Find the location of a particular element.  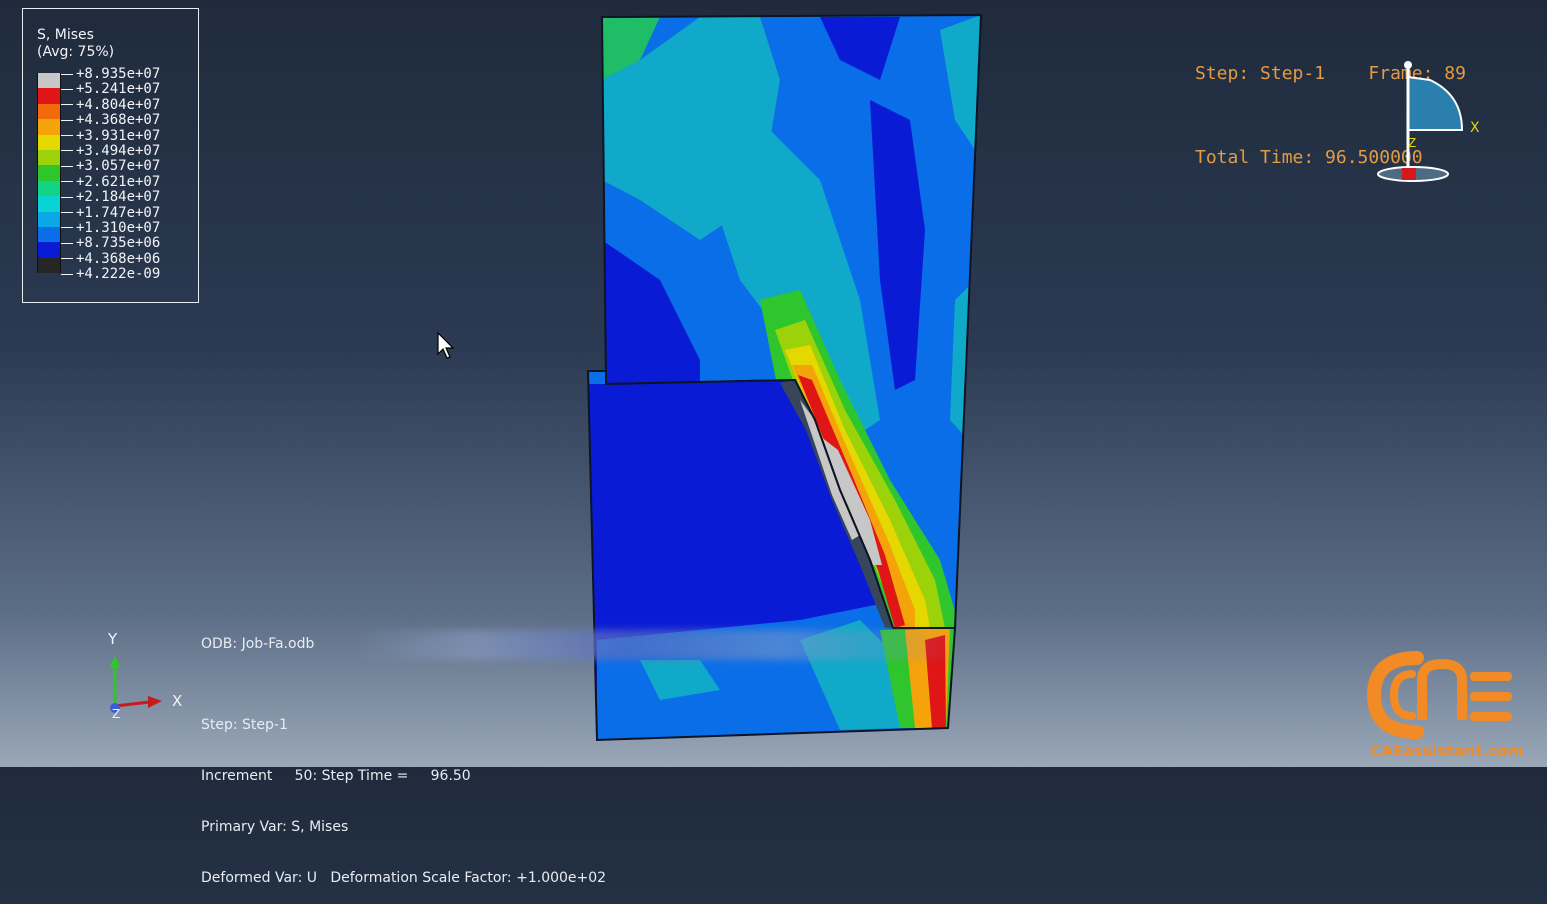

view-triad-2d: Y X Z is located at coordinates (144, 675).